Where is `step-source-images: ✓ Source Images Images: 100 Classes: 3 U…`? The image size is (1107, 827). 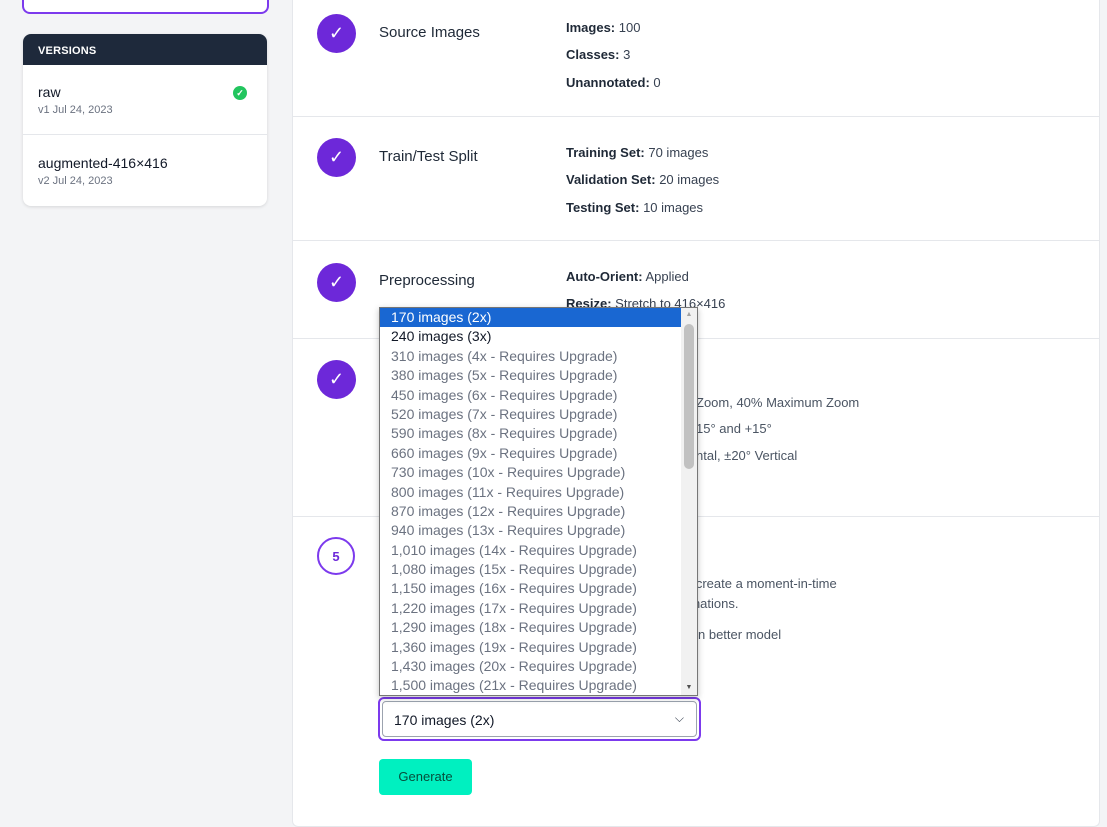
step-source-images: ✓ Source Images Images: 100 Classes: 3 U… is located at coordinates (696, 58).